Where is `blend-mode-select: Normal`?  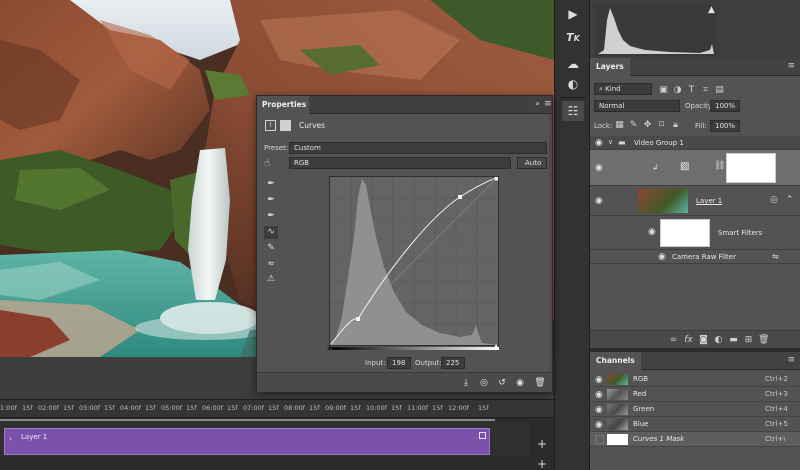
blend-mode-select: Normal is located at coordinates (637, 106).